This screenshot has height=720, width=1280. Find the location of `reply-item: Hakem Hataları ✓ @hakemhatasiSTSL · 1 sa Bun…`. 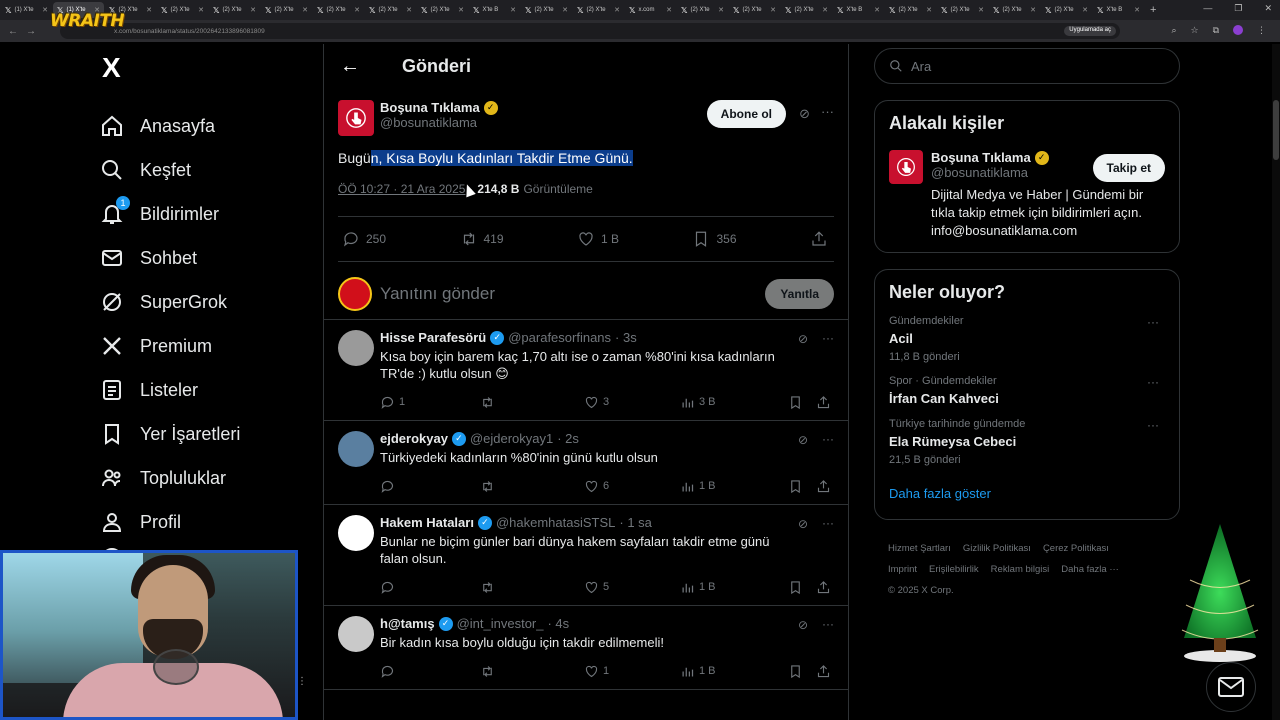

reply-item: Hakem Hataları ✓ @hakemhatasiSTSL · 1 sa Bun… is located at coordinates (586, 555).